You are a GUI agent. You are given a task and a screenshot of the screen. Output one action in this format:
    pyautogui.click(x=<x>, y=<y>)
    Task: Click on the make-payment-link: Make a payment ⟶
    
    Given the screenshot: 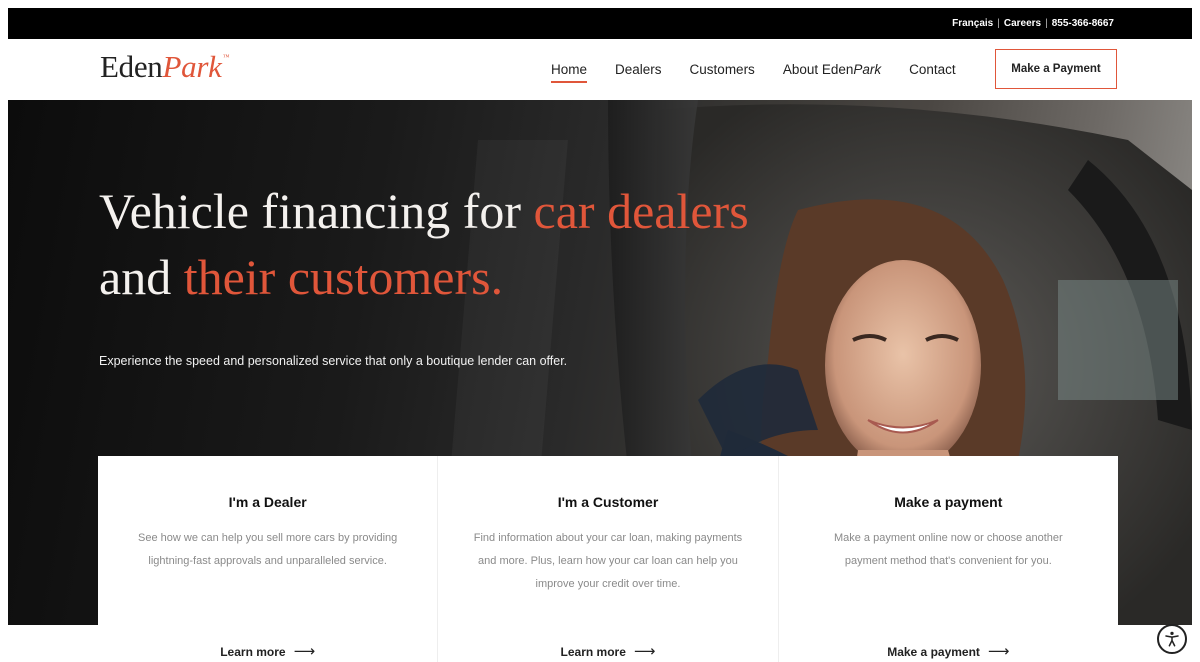 What is the action you would take?
    pyautogui.click(x=948, y=651)
    